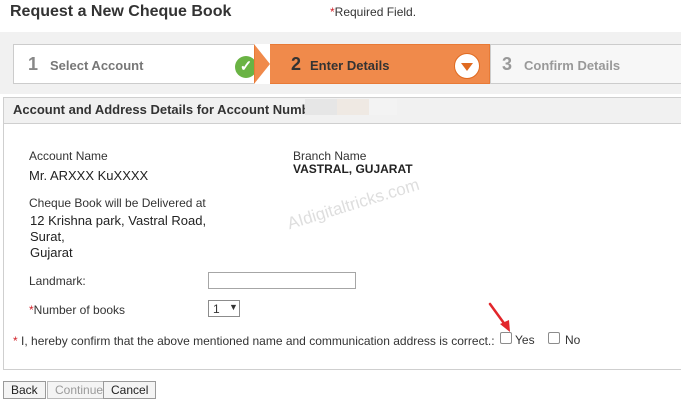  What do you see at coordinates (499, 317) in the screenshot?
I see `arrow-icon` at bounding box center [499, 317].